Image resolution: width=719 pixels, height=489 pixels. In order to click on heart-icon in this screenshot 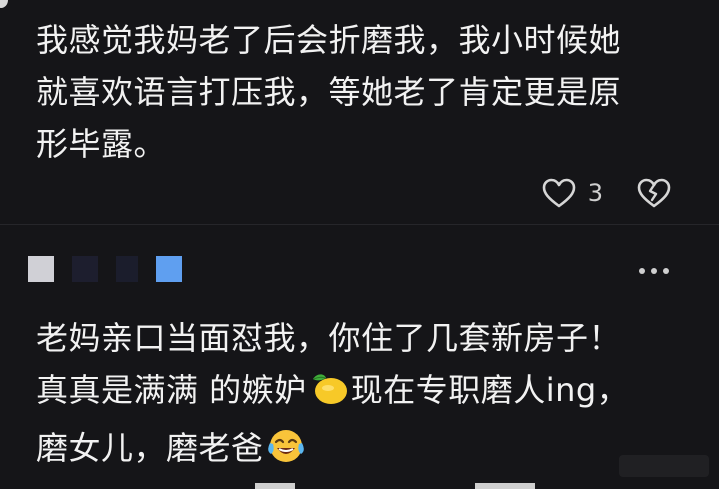, I will do `click(559, 193)`.